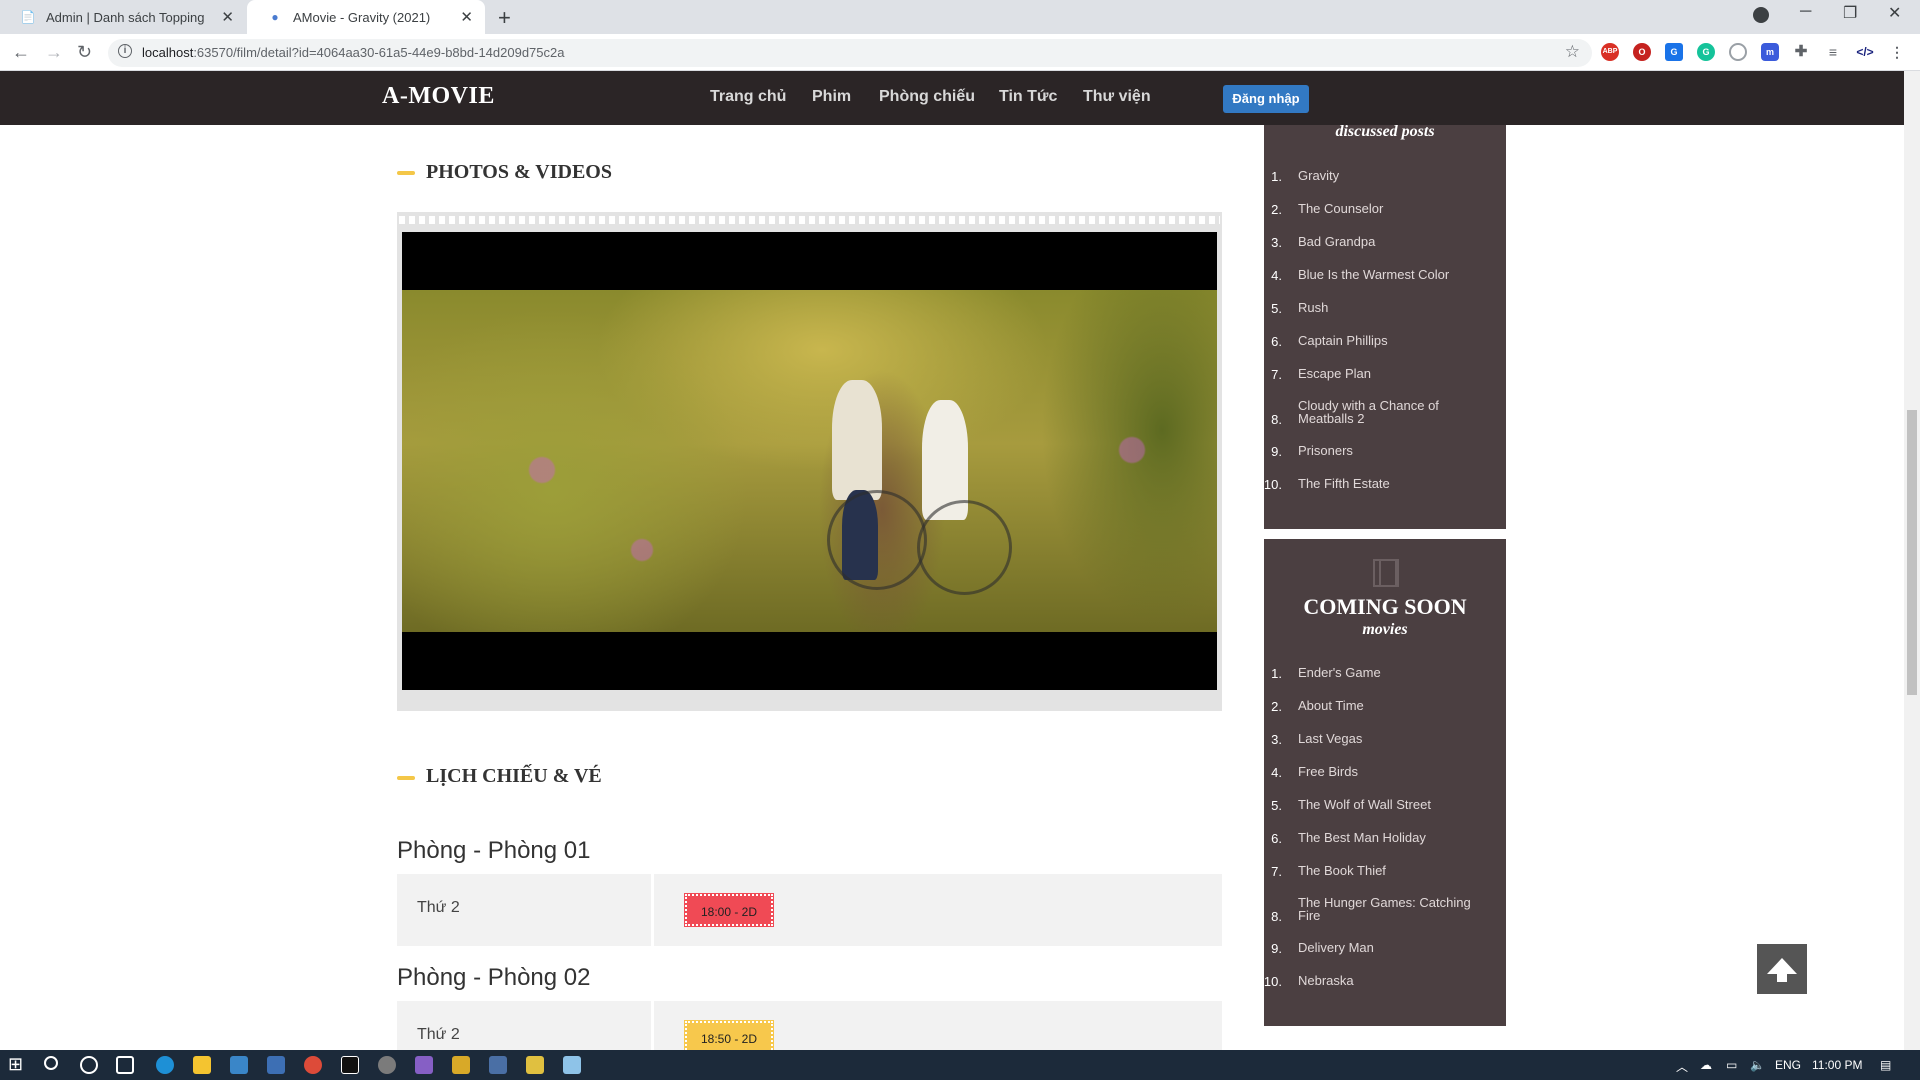 This screenshot has width=1920, height=1080. What do you see at coordinates (1885, 1065) in the screenshot?
I see `notifications-icon: ▤` at bounding box center [1885, 1065].